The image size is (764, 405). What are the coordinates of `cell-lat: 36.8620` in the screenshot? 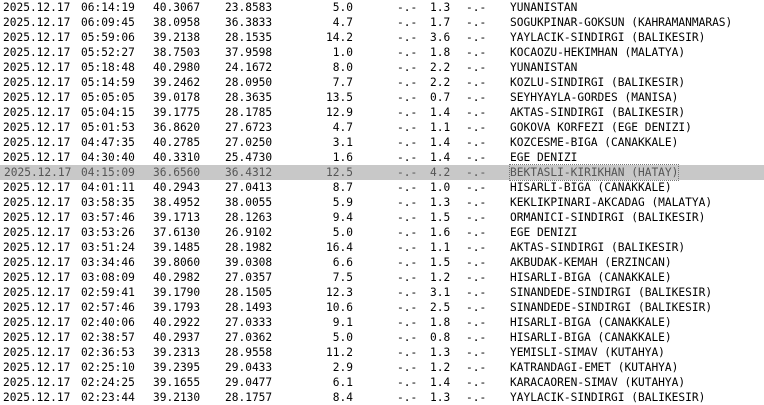 It's located at (177, 127).